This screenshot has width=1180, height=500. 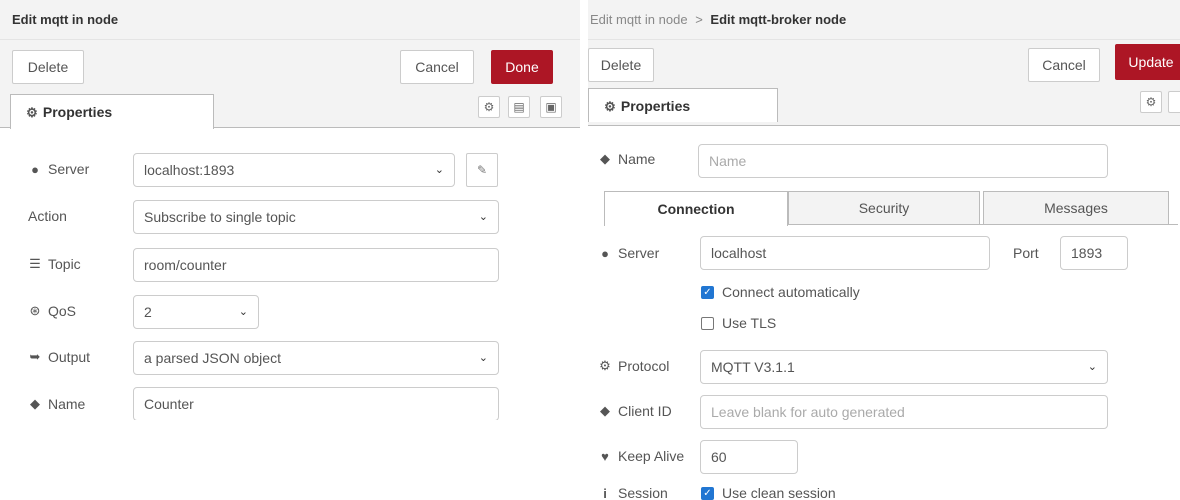 What do you see at coordinates (212, 358) in the screenshot?
I see `output-select-value: a parsed JSON object` at bounding box center [212, 358].